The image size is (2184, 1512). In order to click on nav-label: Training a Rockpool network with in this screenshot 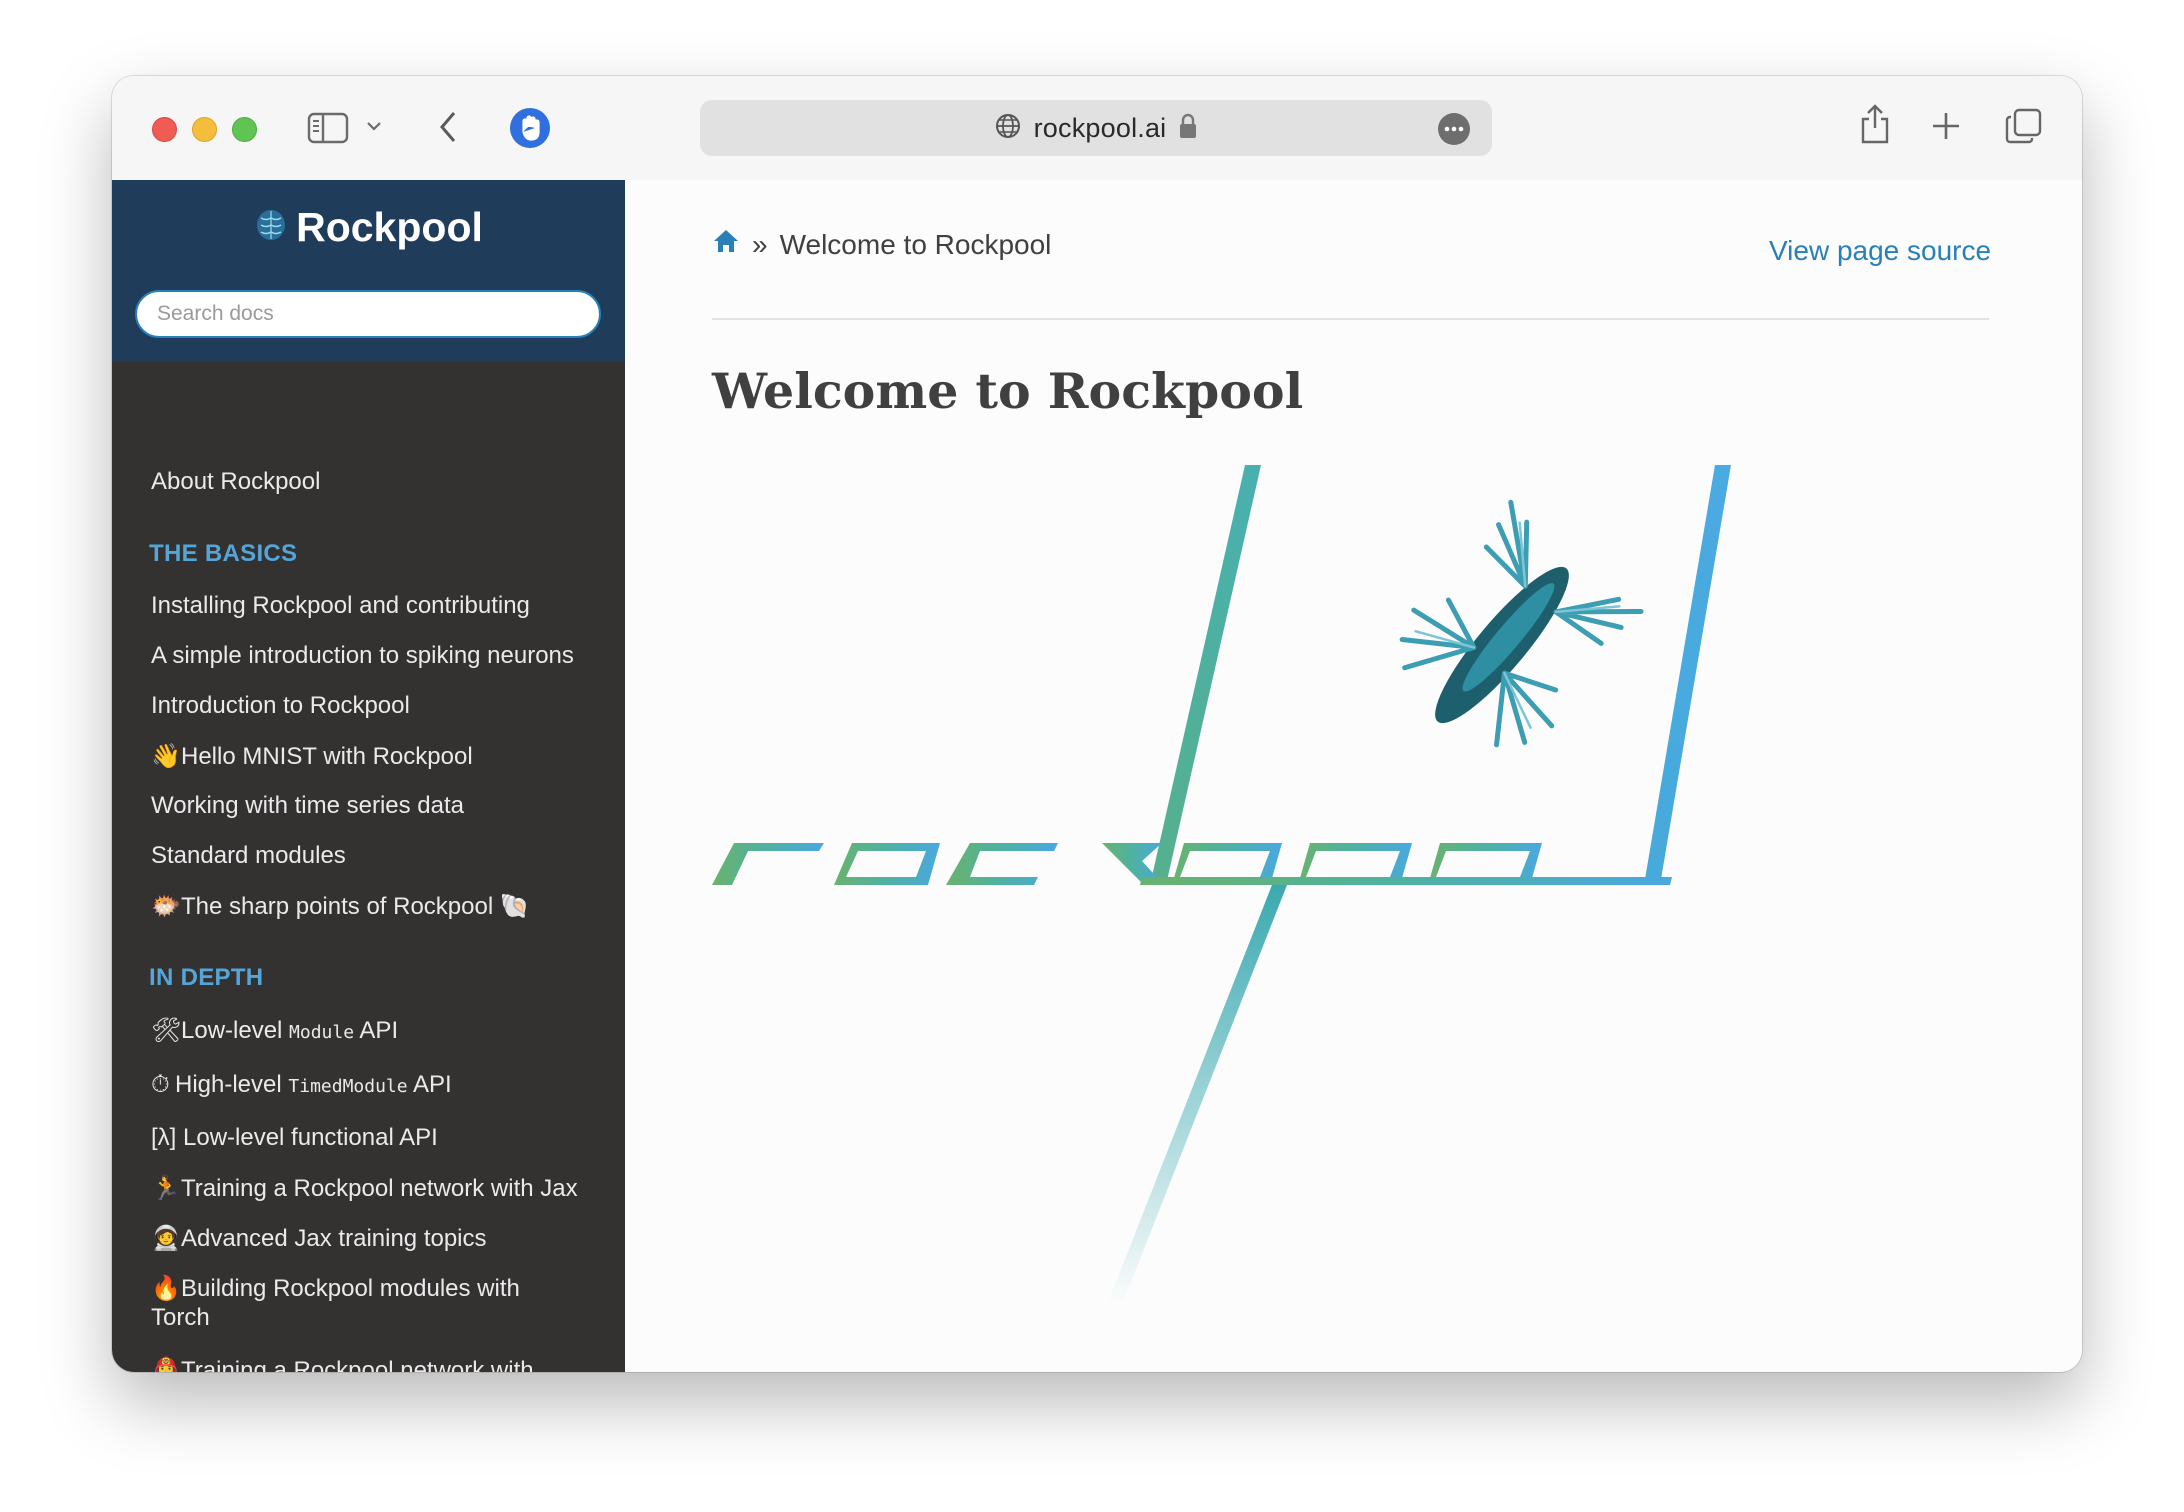, I will do `click(357, 1364)`.